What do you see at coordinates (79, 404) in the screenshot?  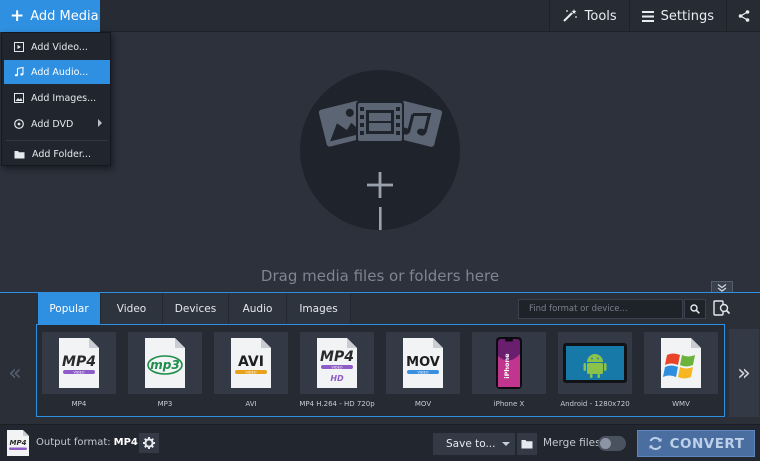 I see `format-label: MP4` at bounding box center [79, 404].